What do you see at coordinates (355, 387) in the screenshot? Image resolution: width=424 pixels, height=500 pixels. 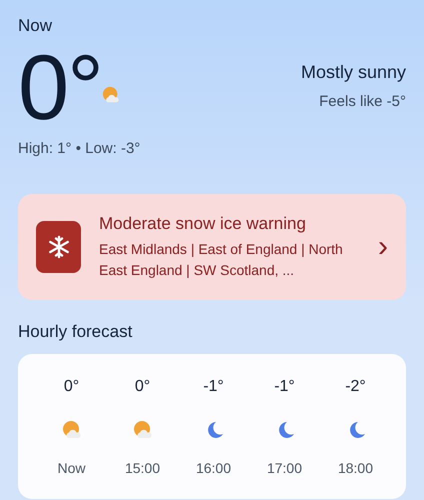 I see `hour-temperature: -2°` at bounding box center [355, 387].